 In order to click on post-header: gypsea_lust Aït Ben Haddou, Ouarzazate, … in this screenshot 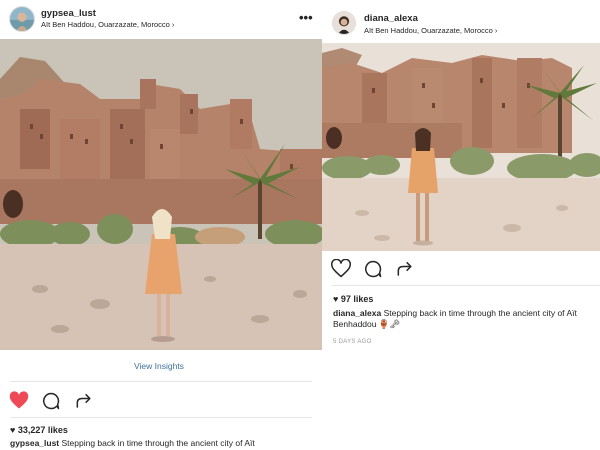, I will do `click(161, 20)`.